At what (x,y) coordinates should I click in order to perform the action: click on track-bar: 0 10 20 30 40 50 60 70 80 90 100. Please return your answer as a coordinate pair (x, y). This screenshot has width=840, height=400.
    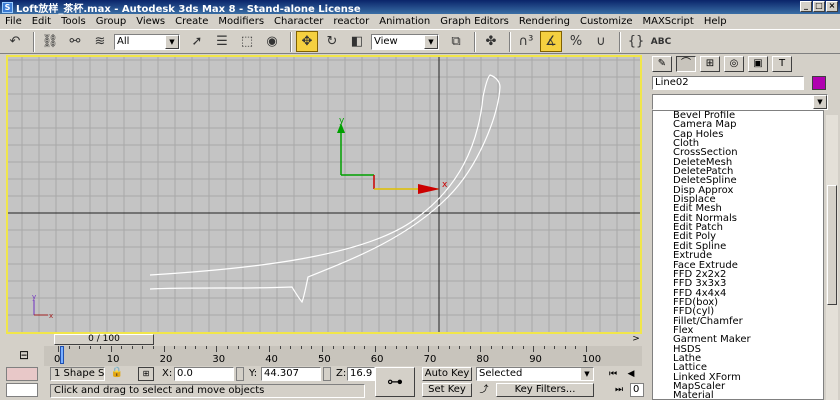
    Looking at the image, I should click on (343, 356).